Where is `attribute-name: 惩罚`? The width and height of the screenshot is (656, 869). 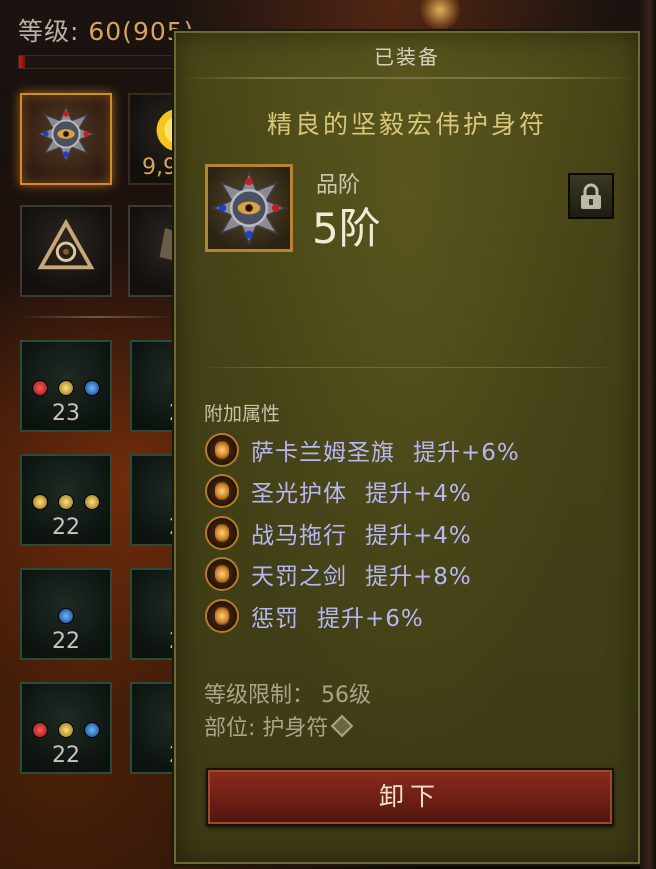
attribute-name: 惩罚 is located at coordinates (275, 618).